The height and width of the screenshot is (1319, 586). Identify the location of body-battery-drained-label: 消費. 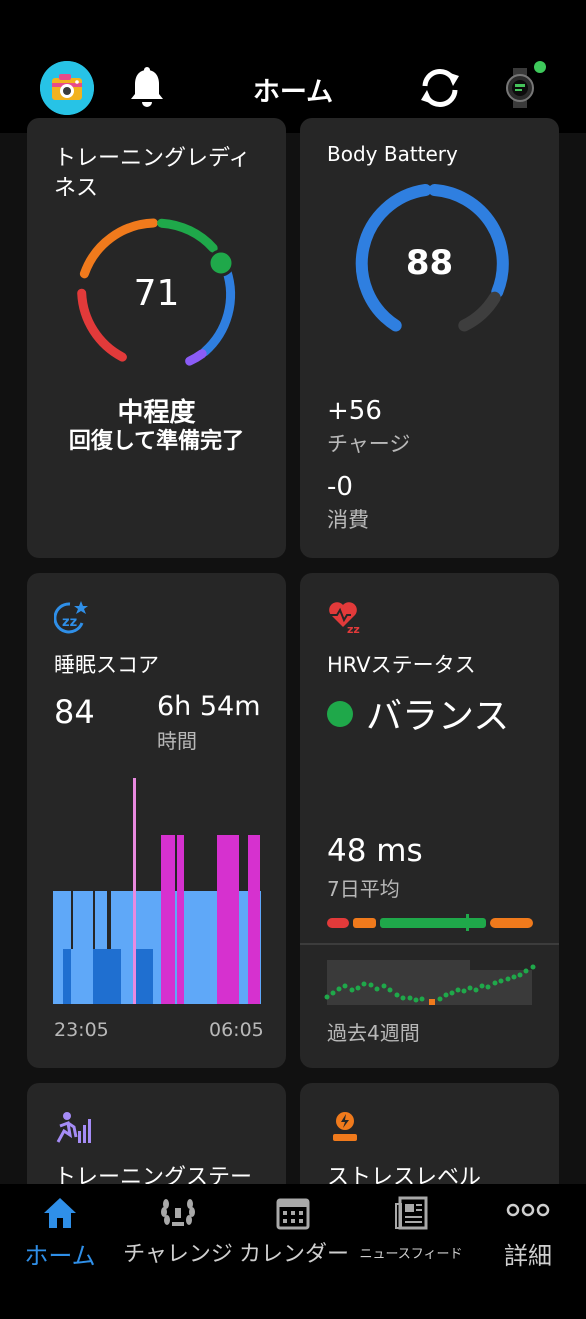
(348, 520).